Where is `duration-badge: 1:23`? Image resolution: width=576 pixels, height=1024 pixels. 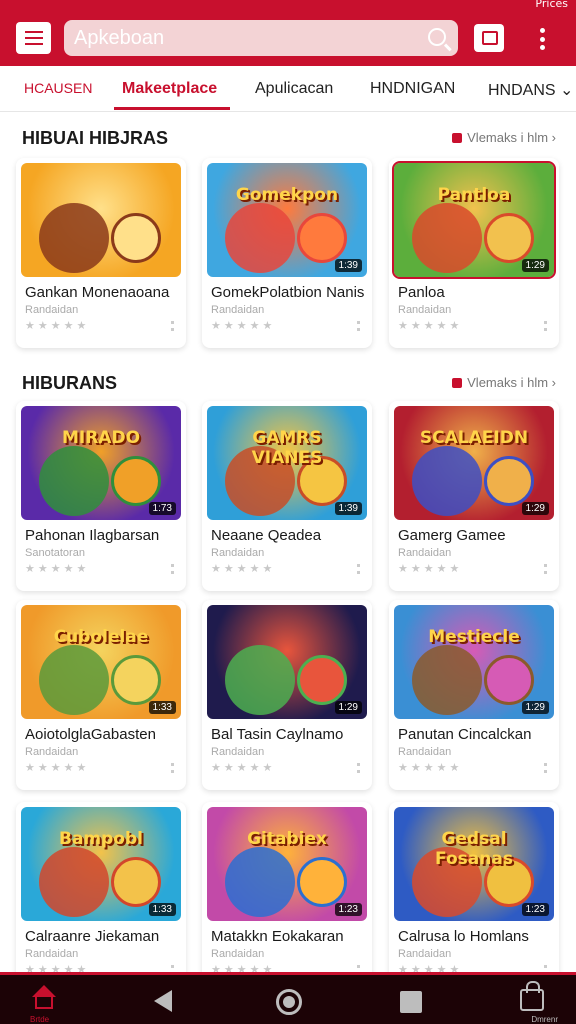
duration-badge: 1:23 is located at coordinates (348, 909).